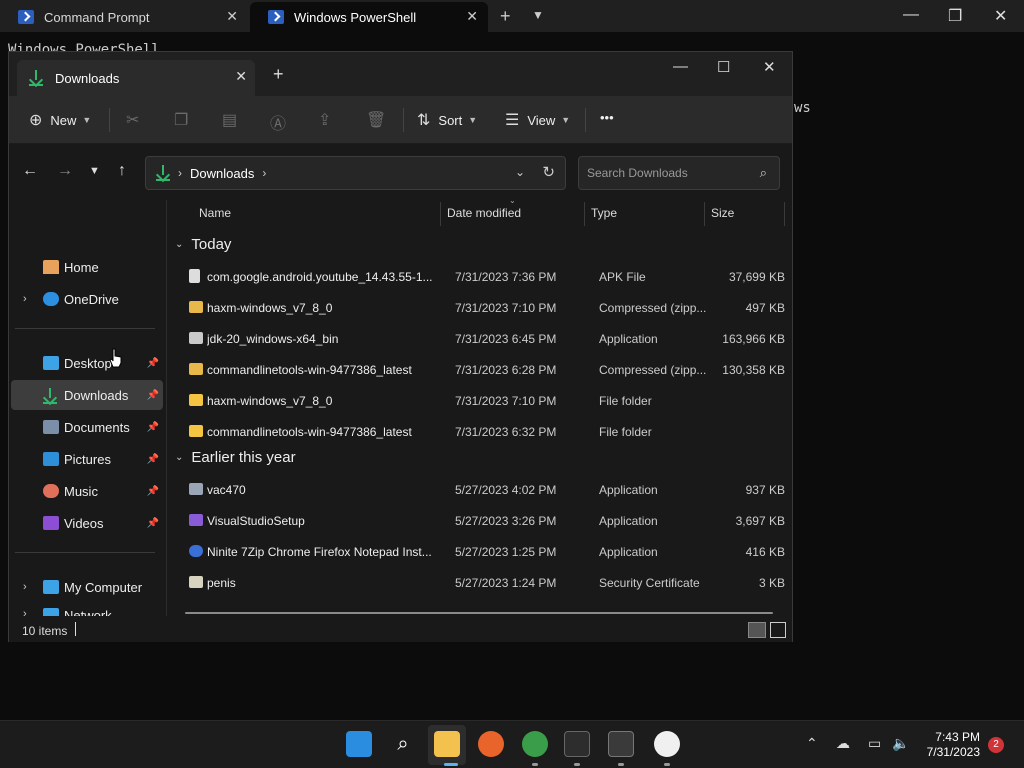  Describe the element at coordinates (87, 267) in the screenshot. I see `sidebar-item-home: Home` at that location.